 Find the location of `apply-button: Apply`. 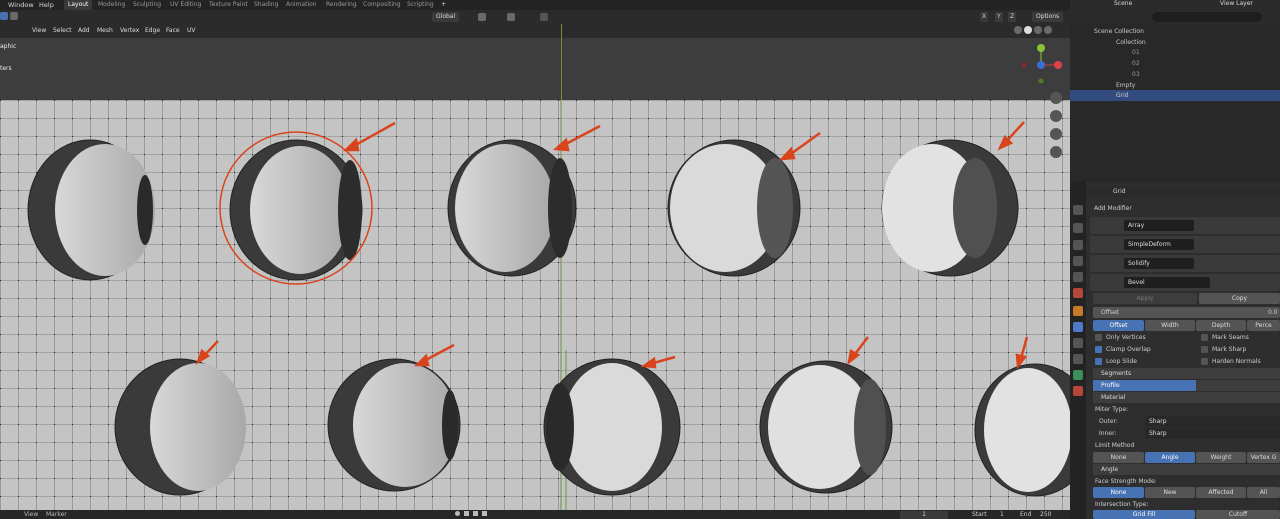

apply-button: Apply is located at coordinates (1145, 298).